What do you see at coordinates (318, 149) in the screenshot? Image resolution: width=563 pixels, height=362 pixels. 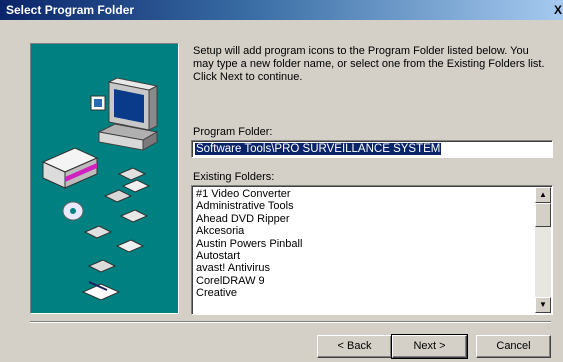 I see `program-folder-value: Software Tools\PRO SURVEILLANCE SYSTEM` at bounding box center [318, 149].